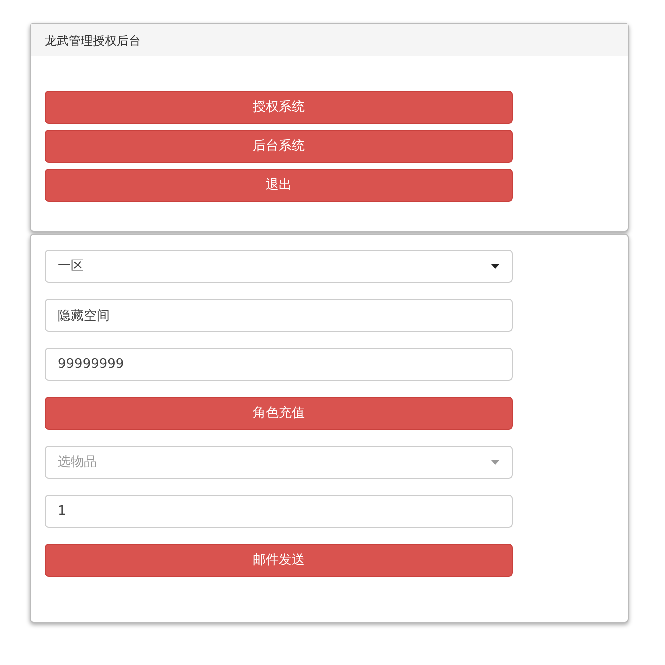 This screenshot has height=665, width=665. What do you see at coordinates (279, 364) in the screenshot?
I see `input-field: 99999999` at bounding box center [279, 364].